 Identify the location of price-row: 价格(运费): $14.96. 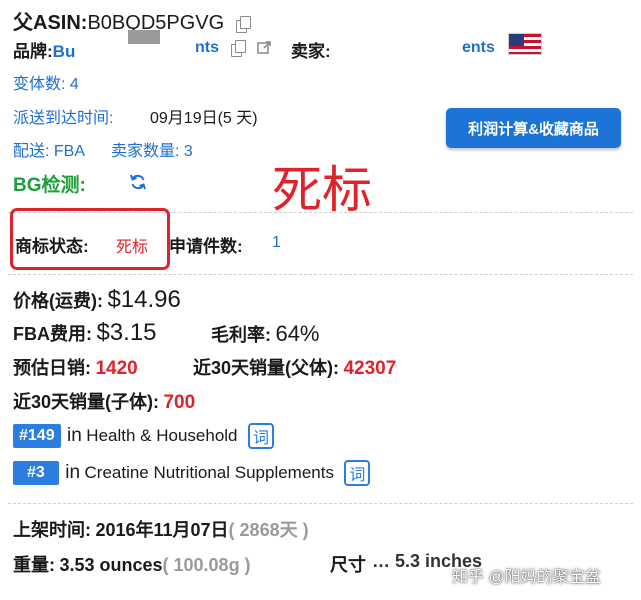
(97, 300).